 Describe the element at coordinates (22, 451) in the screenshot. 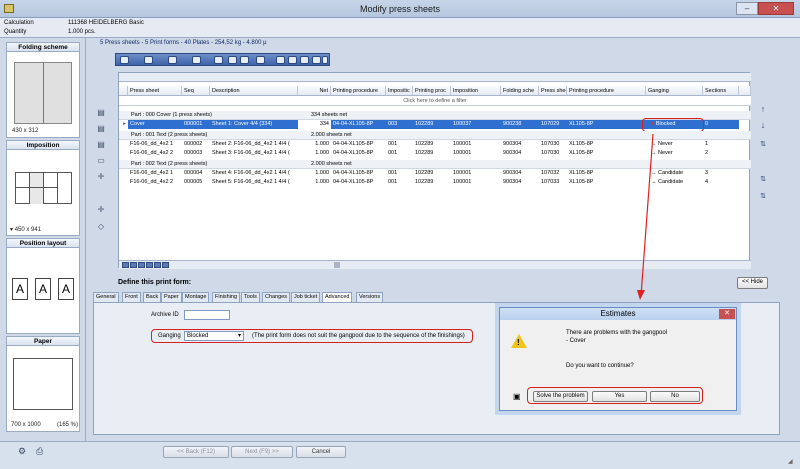

I see `settings-icon: ⚙` at that location.